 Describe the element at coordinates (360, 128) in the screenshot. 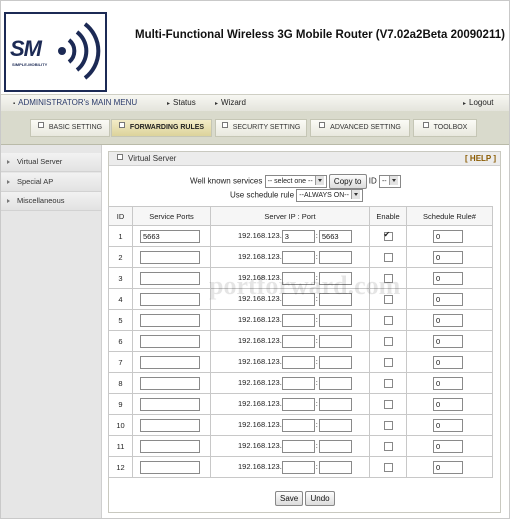

I see `tab-advanced-setting: ADVANCED SETTING` at that location.